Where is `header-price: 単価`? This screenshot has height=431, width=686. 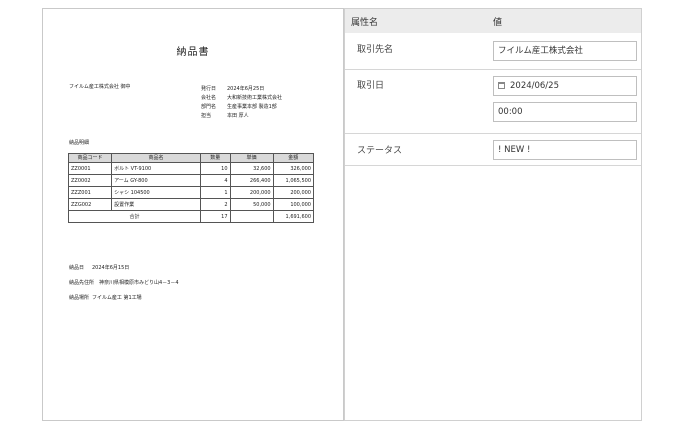 header-price: 単価 is located at coordinates (251, 158).